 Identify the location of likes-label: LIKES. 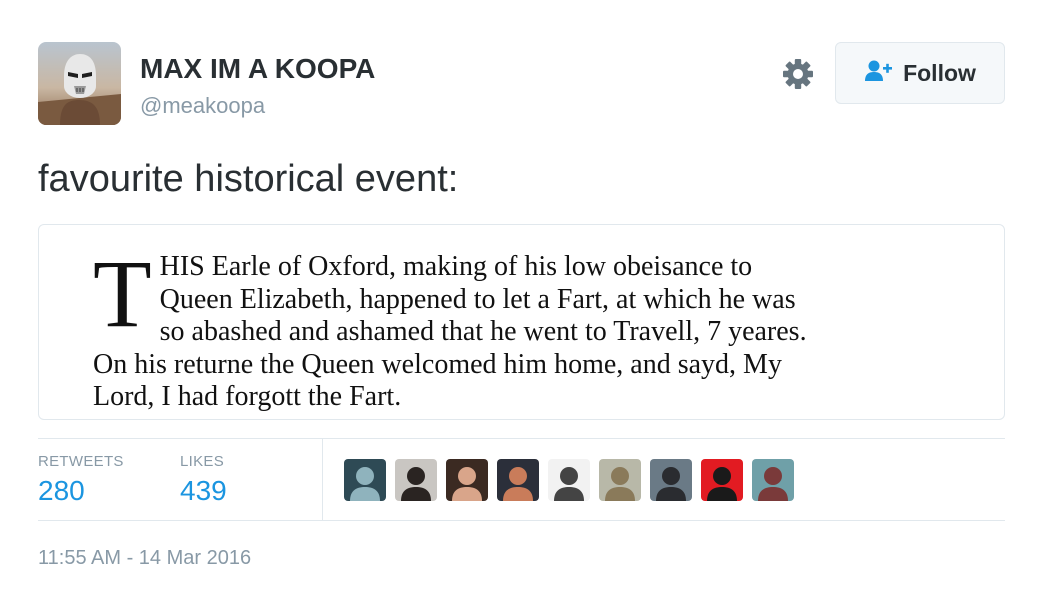
(202, 461).